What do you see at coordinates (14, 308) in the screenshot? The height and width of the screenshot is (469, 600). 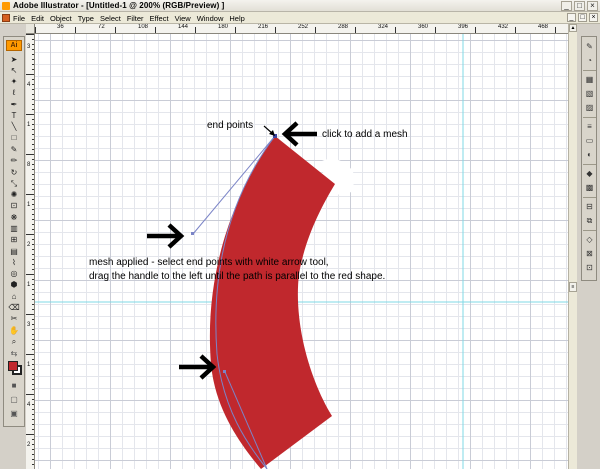 I see `eraser-tool-icon: ⌫` at bounding box center [14, 308].